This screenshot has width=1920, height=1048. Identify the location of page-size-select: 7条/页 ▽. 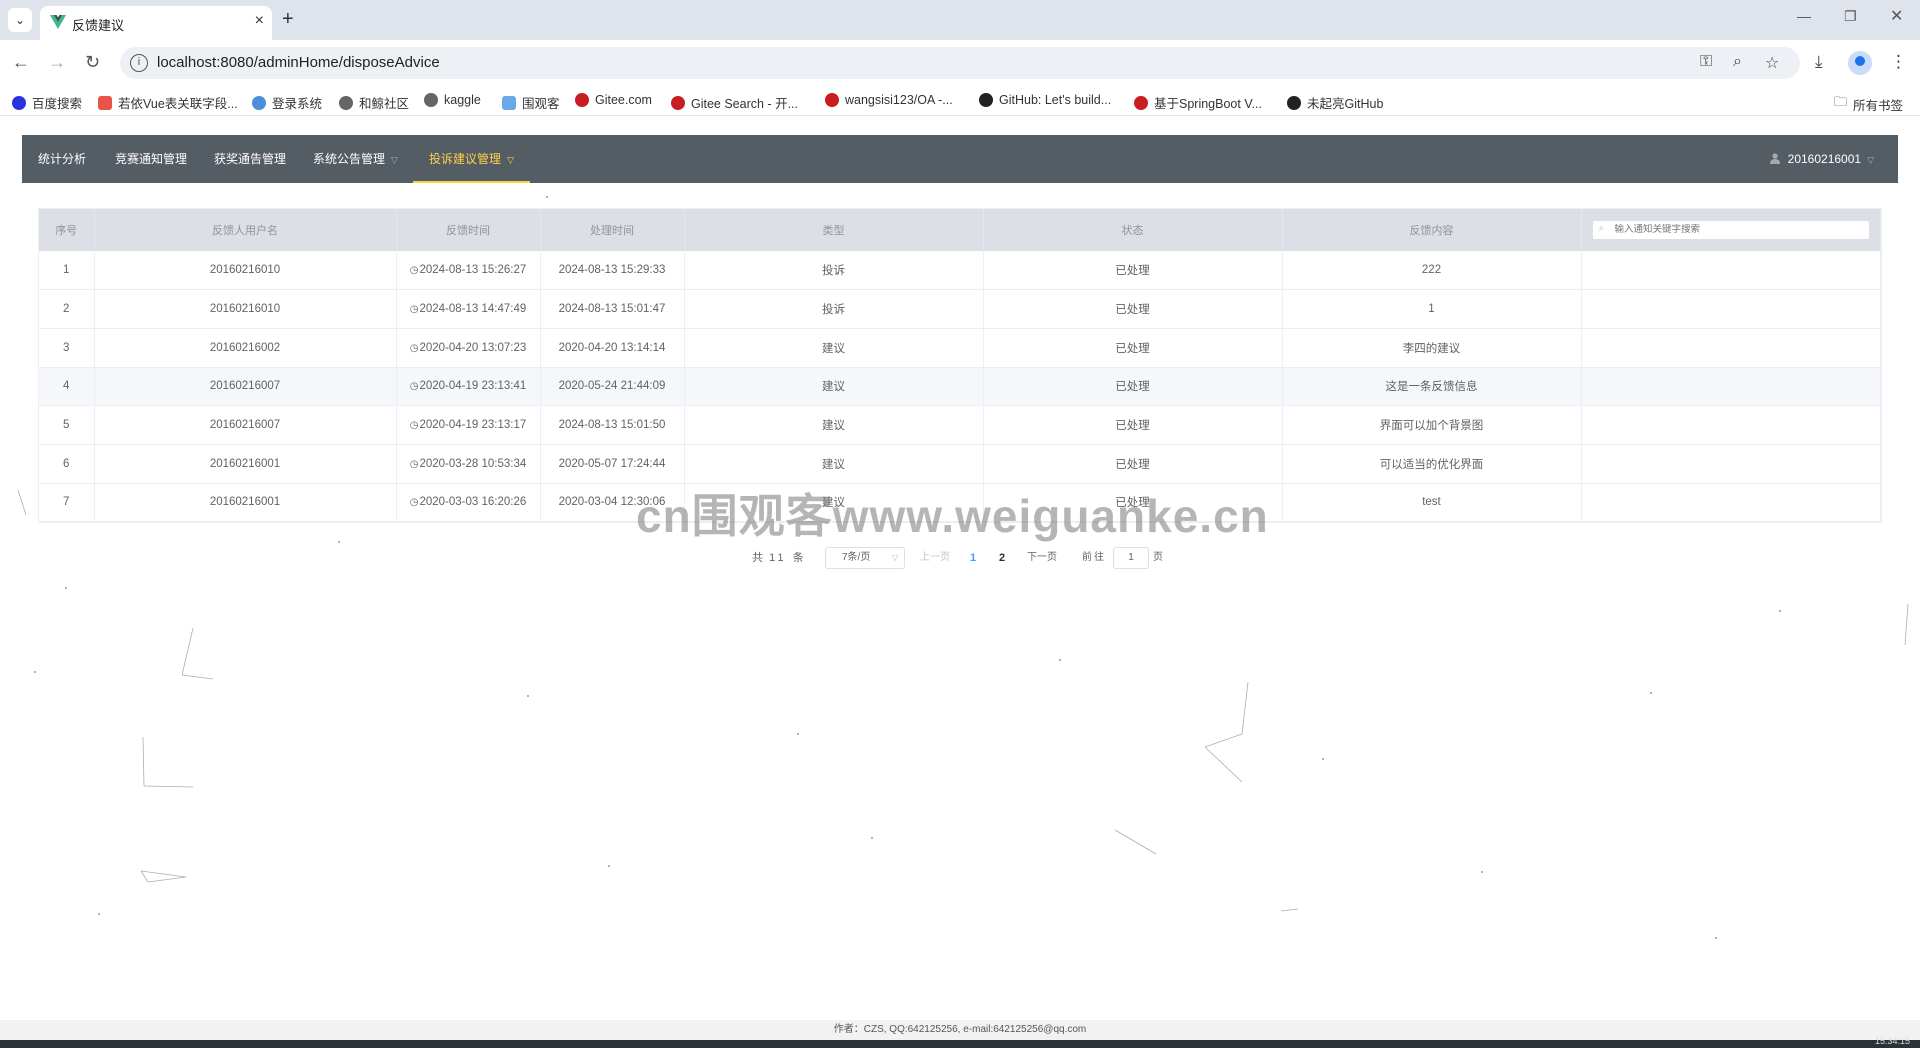
(865, 558).